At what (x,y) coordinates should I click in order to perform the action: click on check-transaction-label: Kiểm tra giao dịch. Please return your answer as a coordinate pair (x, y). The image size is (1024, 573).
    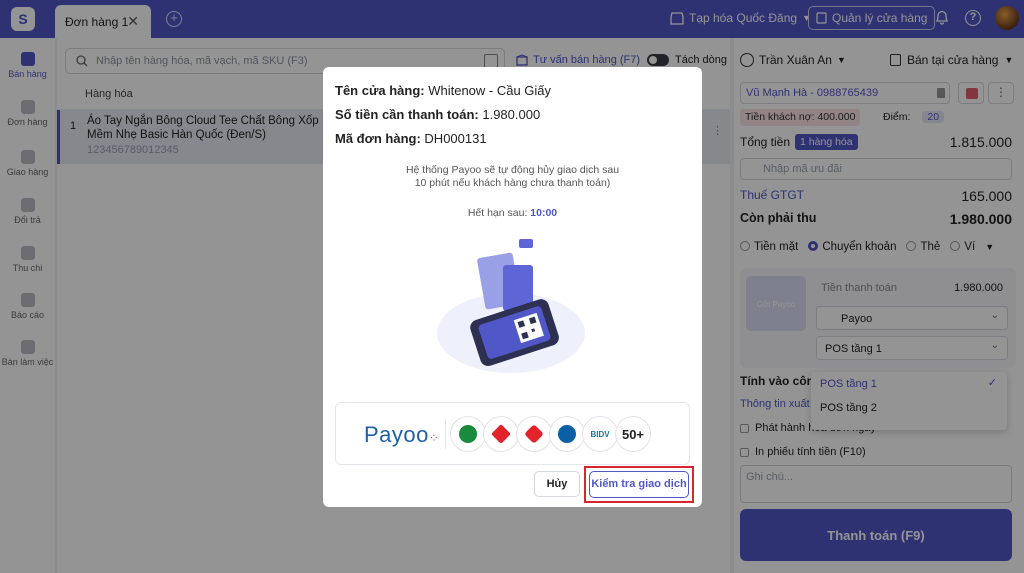
    Looking at the image, I should click on (639, 484).